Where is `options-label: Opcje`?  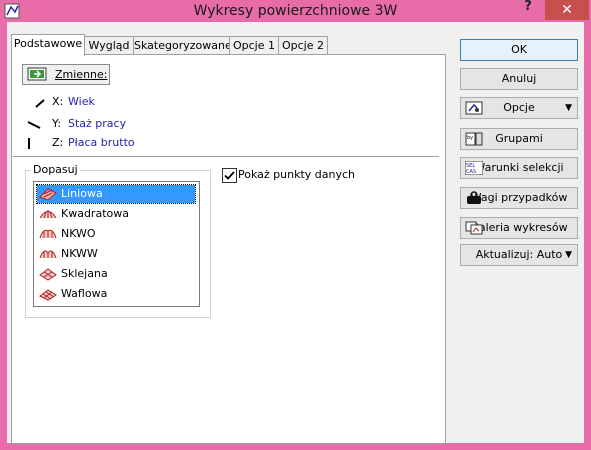 options-label: Opcje is located at coordinates (519, 107).